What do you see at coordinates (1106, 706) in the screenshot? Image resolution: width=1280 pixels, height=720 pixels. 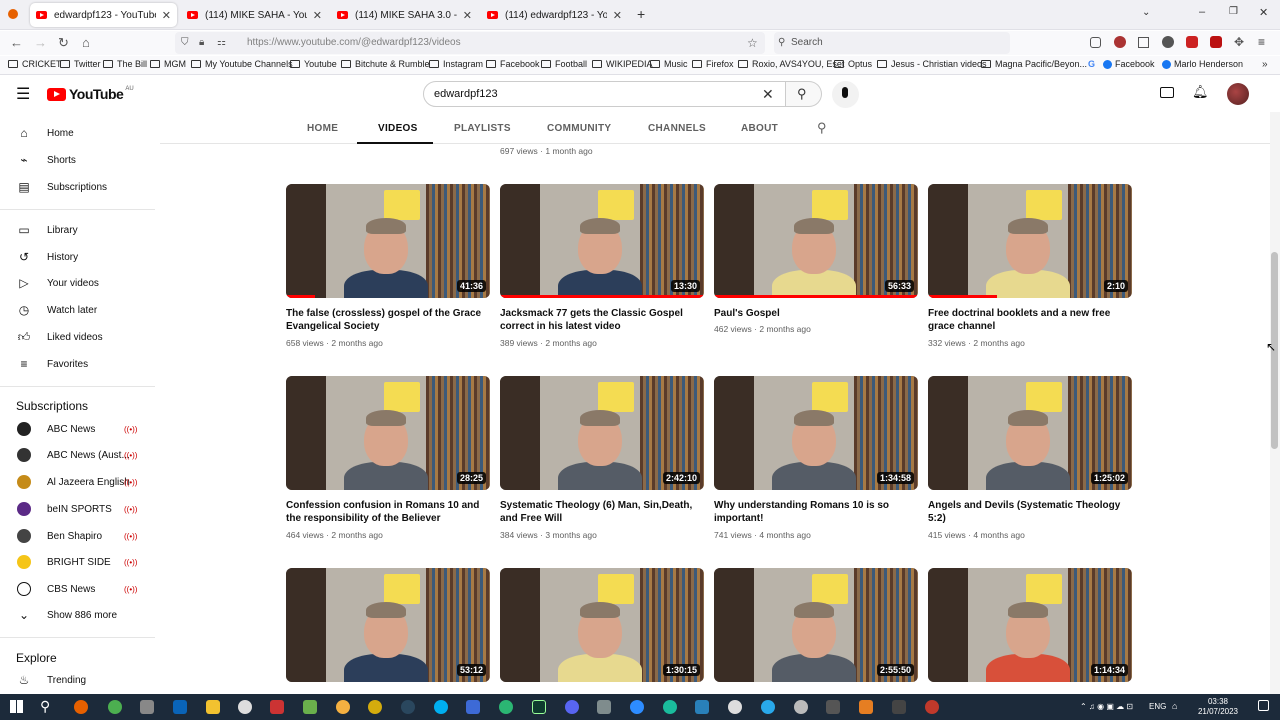 I see `tray-icons: ⌃ ♫ ◉ ▣ ☁ ⊡` at bounding box center [1106, 706].